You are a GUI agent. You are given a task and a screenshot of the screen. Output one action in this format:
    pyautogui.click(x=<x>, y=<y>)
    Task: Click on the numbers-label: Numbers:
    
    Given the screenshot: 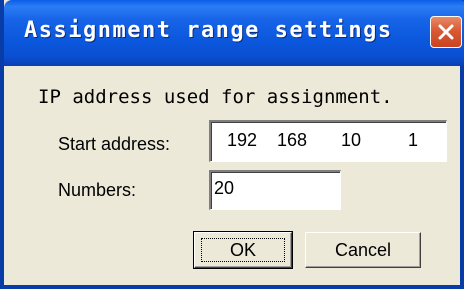 What is the action you would take?
    pyautogui.click(x=97, y=190)
    